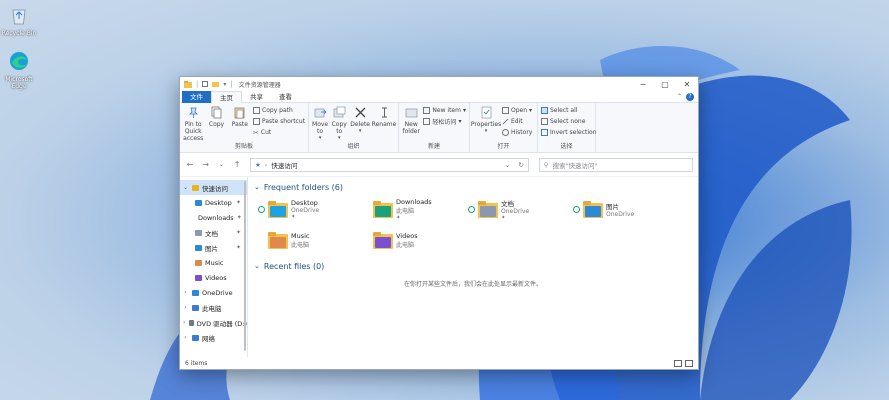 The image size is (889, 400). I want to click on open-button: Open ▾, so click(517, 110).